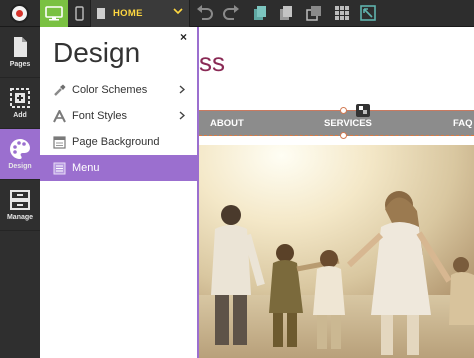  Describe the element at coordinates (342, 13) in the screenshot. I see `grid-icon` at that location.